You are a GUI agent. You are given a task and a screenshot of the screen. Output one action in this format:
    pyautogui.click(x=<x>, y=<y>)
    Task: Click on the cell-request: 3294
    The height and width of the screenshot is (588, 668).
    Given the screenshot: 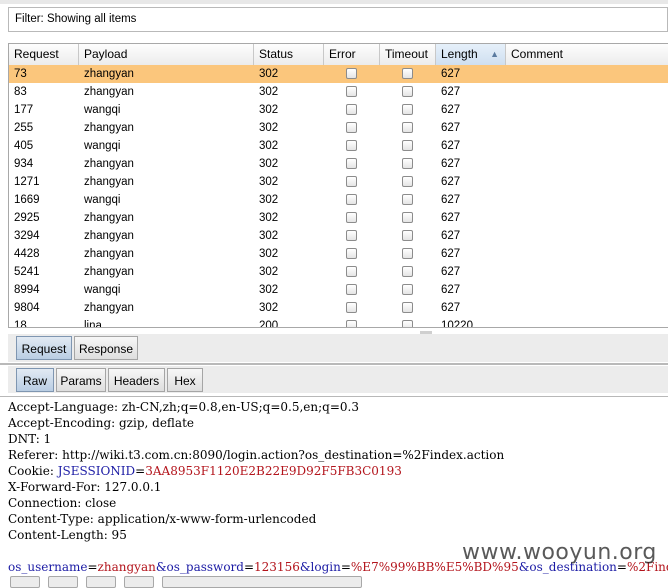 What is the action you would take?
    pyautogui.click(x=27, y=236)
    